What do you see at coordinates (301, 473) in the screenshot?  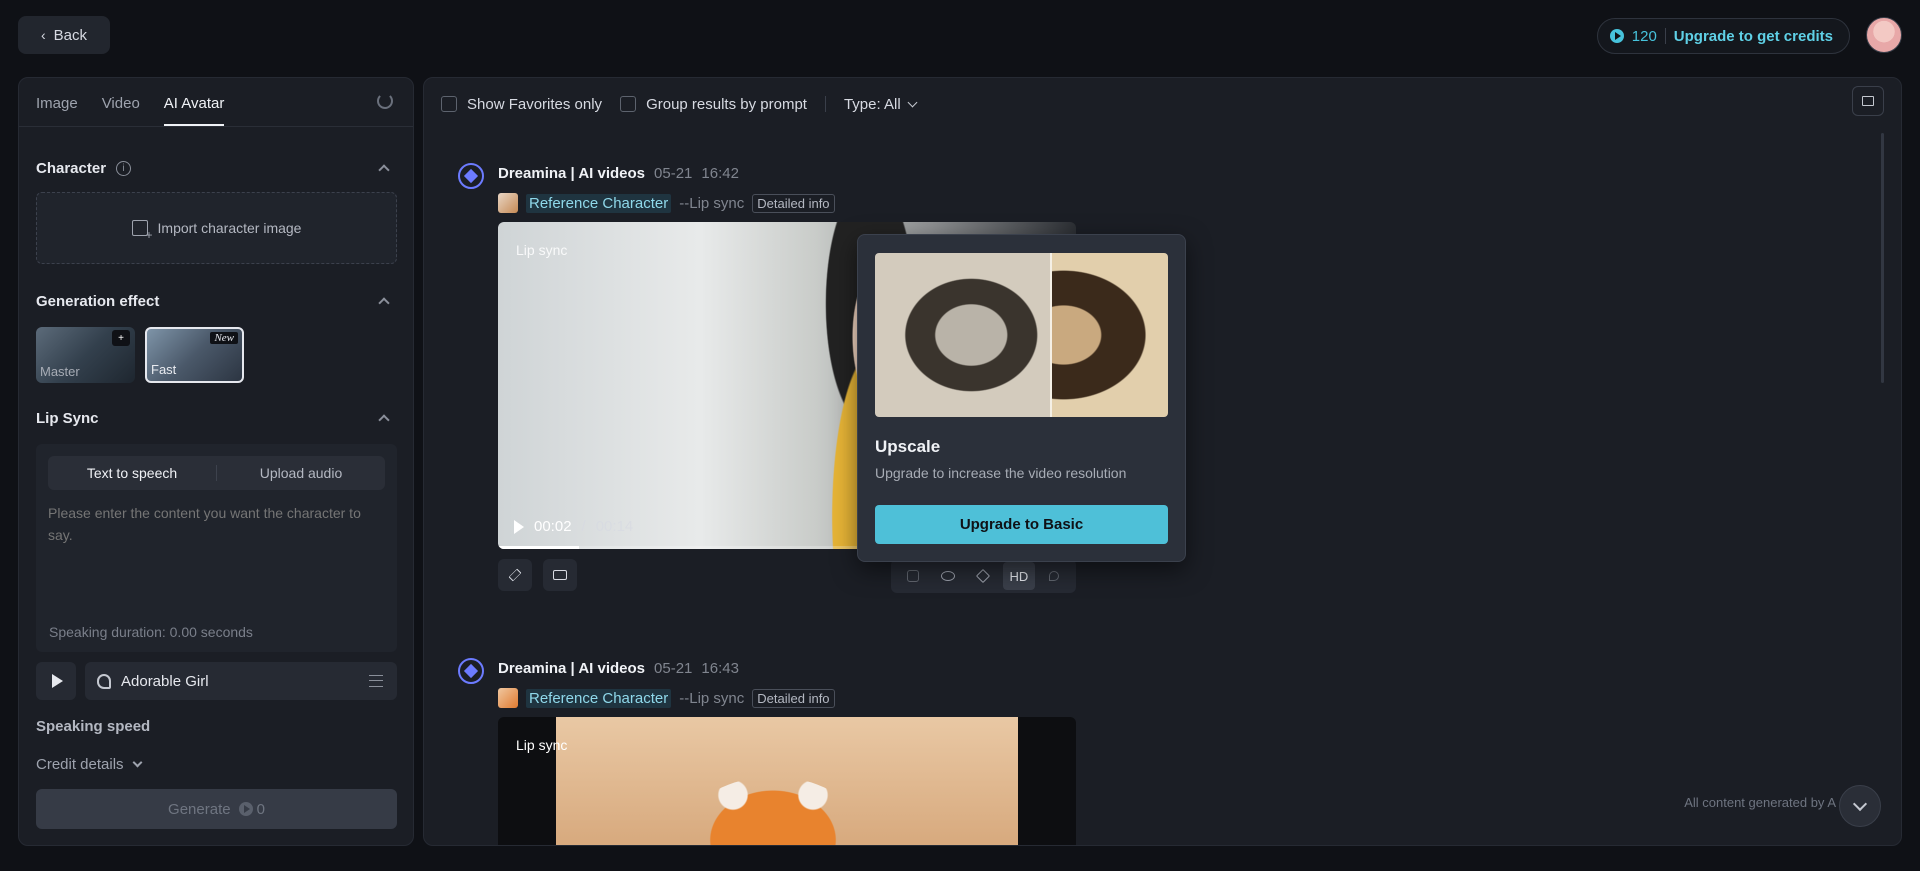 I see `upload-audio-tab: Upload audio` at bounding box center [301, 473].